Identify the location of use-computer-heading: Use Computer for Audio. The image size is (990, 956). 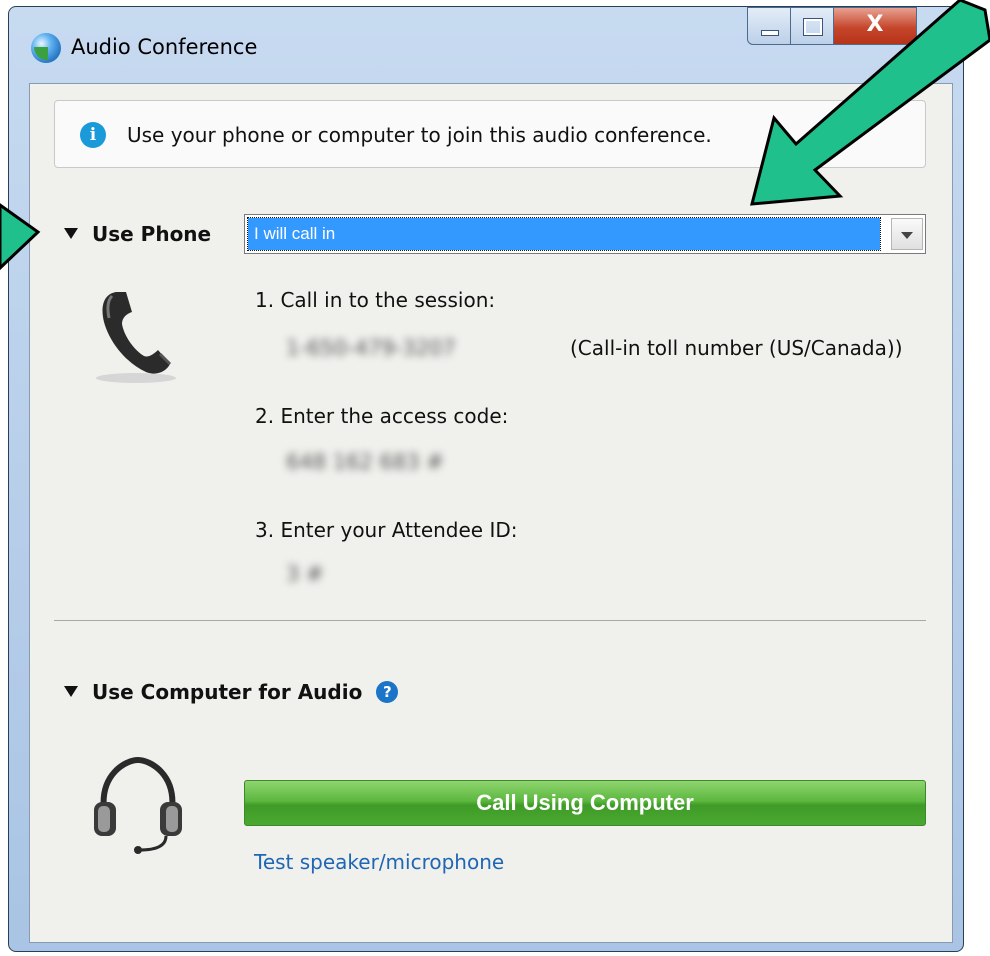
(227, 692).